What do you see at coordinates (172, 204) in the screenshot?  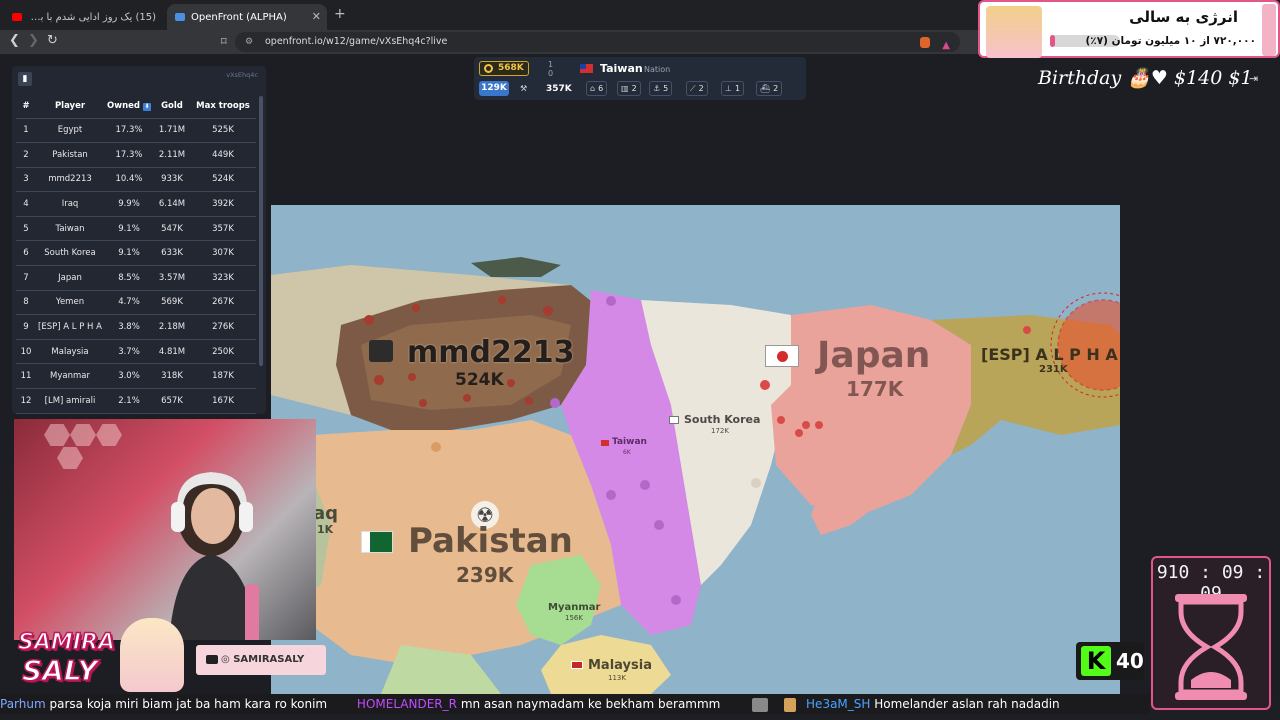 I see `leaderboard-cell-gold: 6.14M` at bounding box center [172, 204].